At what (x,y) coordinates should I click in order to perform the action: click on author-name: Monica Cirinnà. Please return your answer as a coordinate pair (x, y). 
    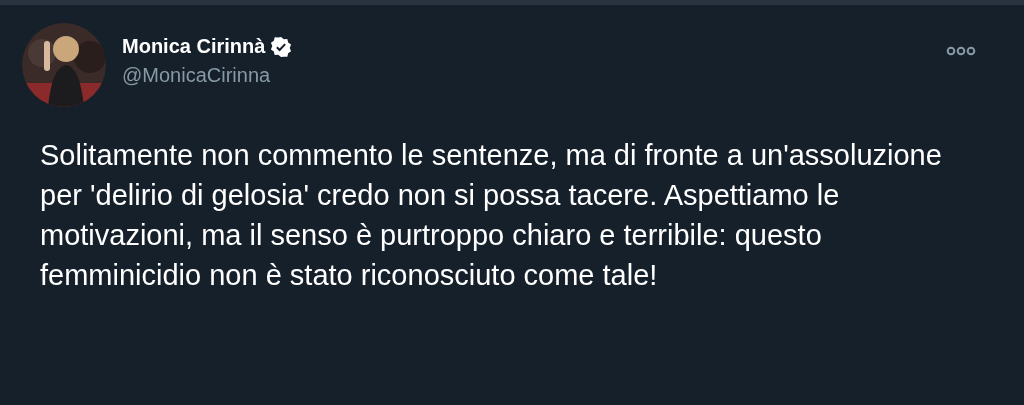
    Looking at the image, I should click on (194, 46).